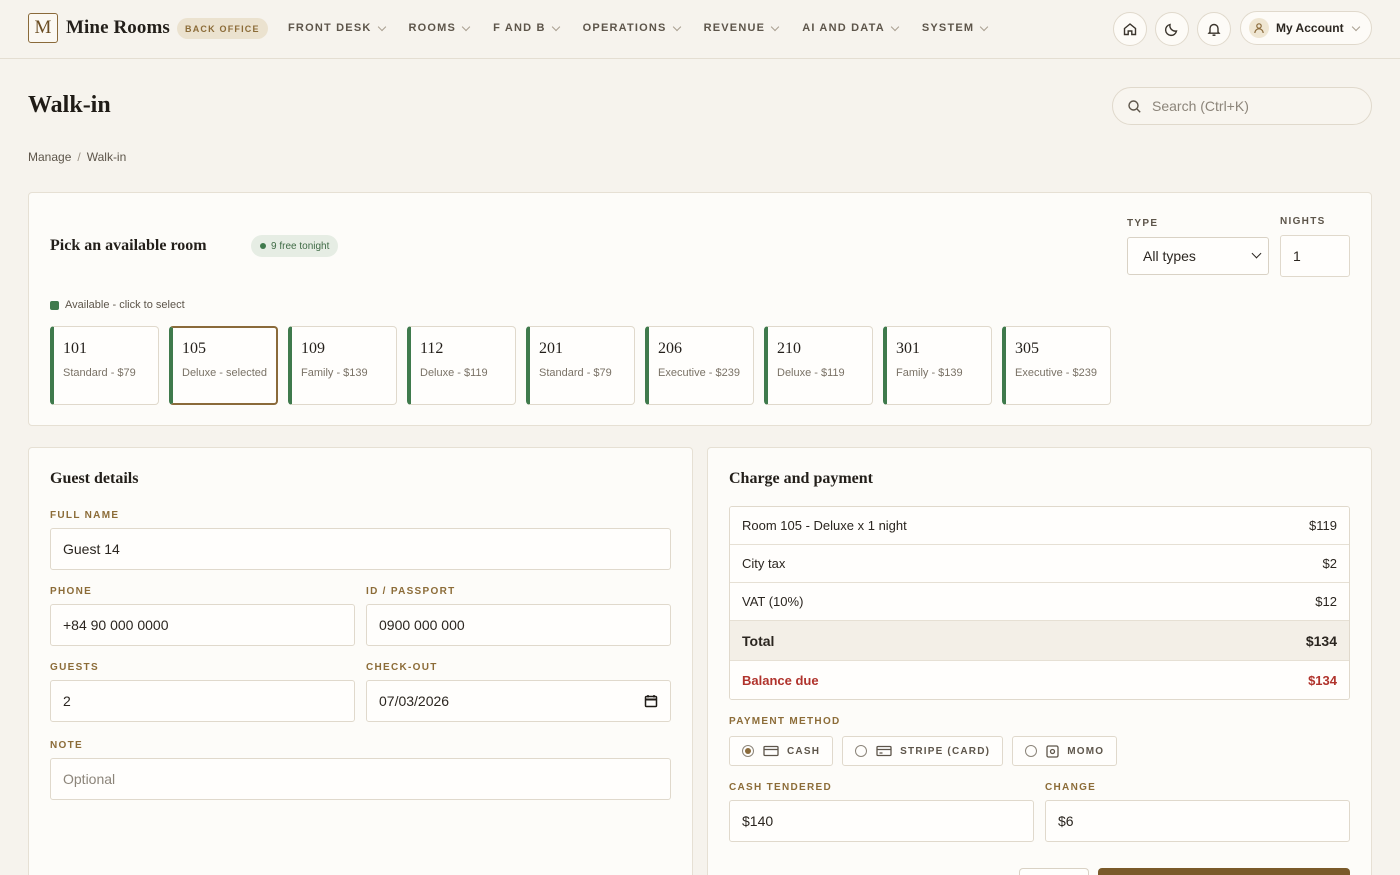 The height and width of the screenshot is (875, 1400). Describe the element at coordinates (1326, 601) in the screenshot. I see `charge-amount: $12` at that location.